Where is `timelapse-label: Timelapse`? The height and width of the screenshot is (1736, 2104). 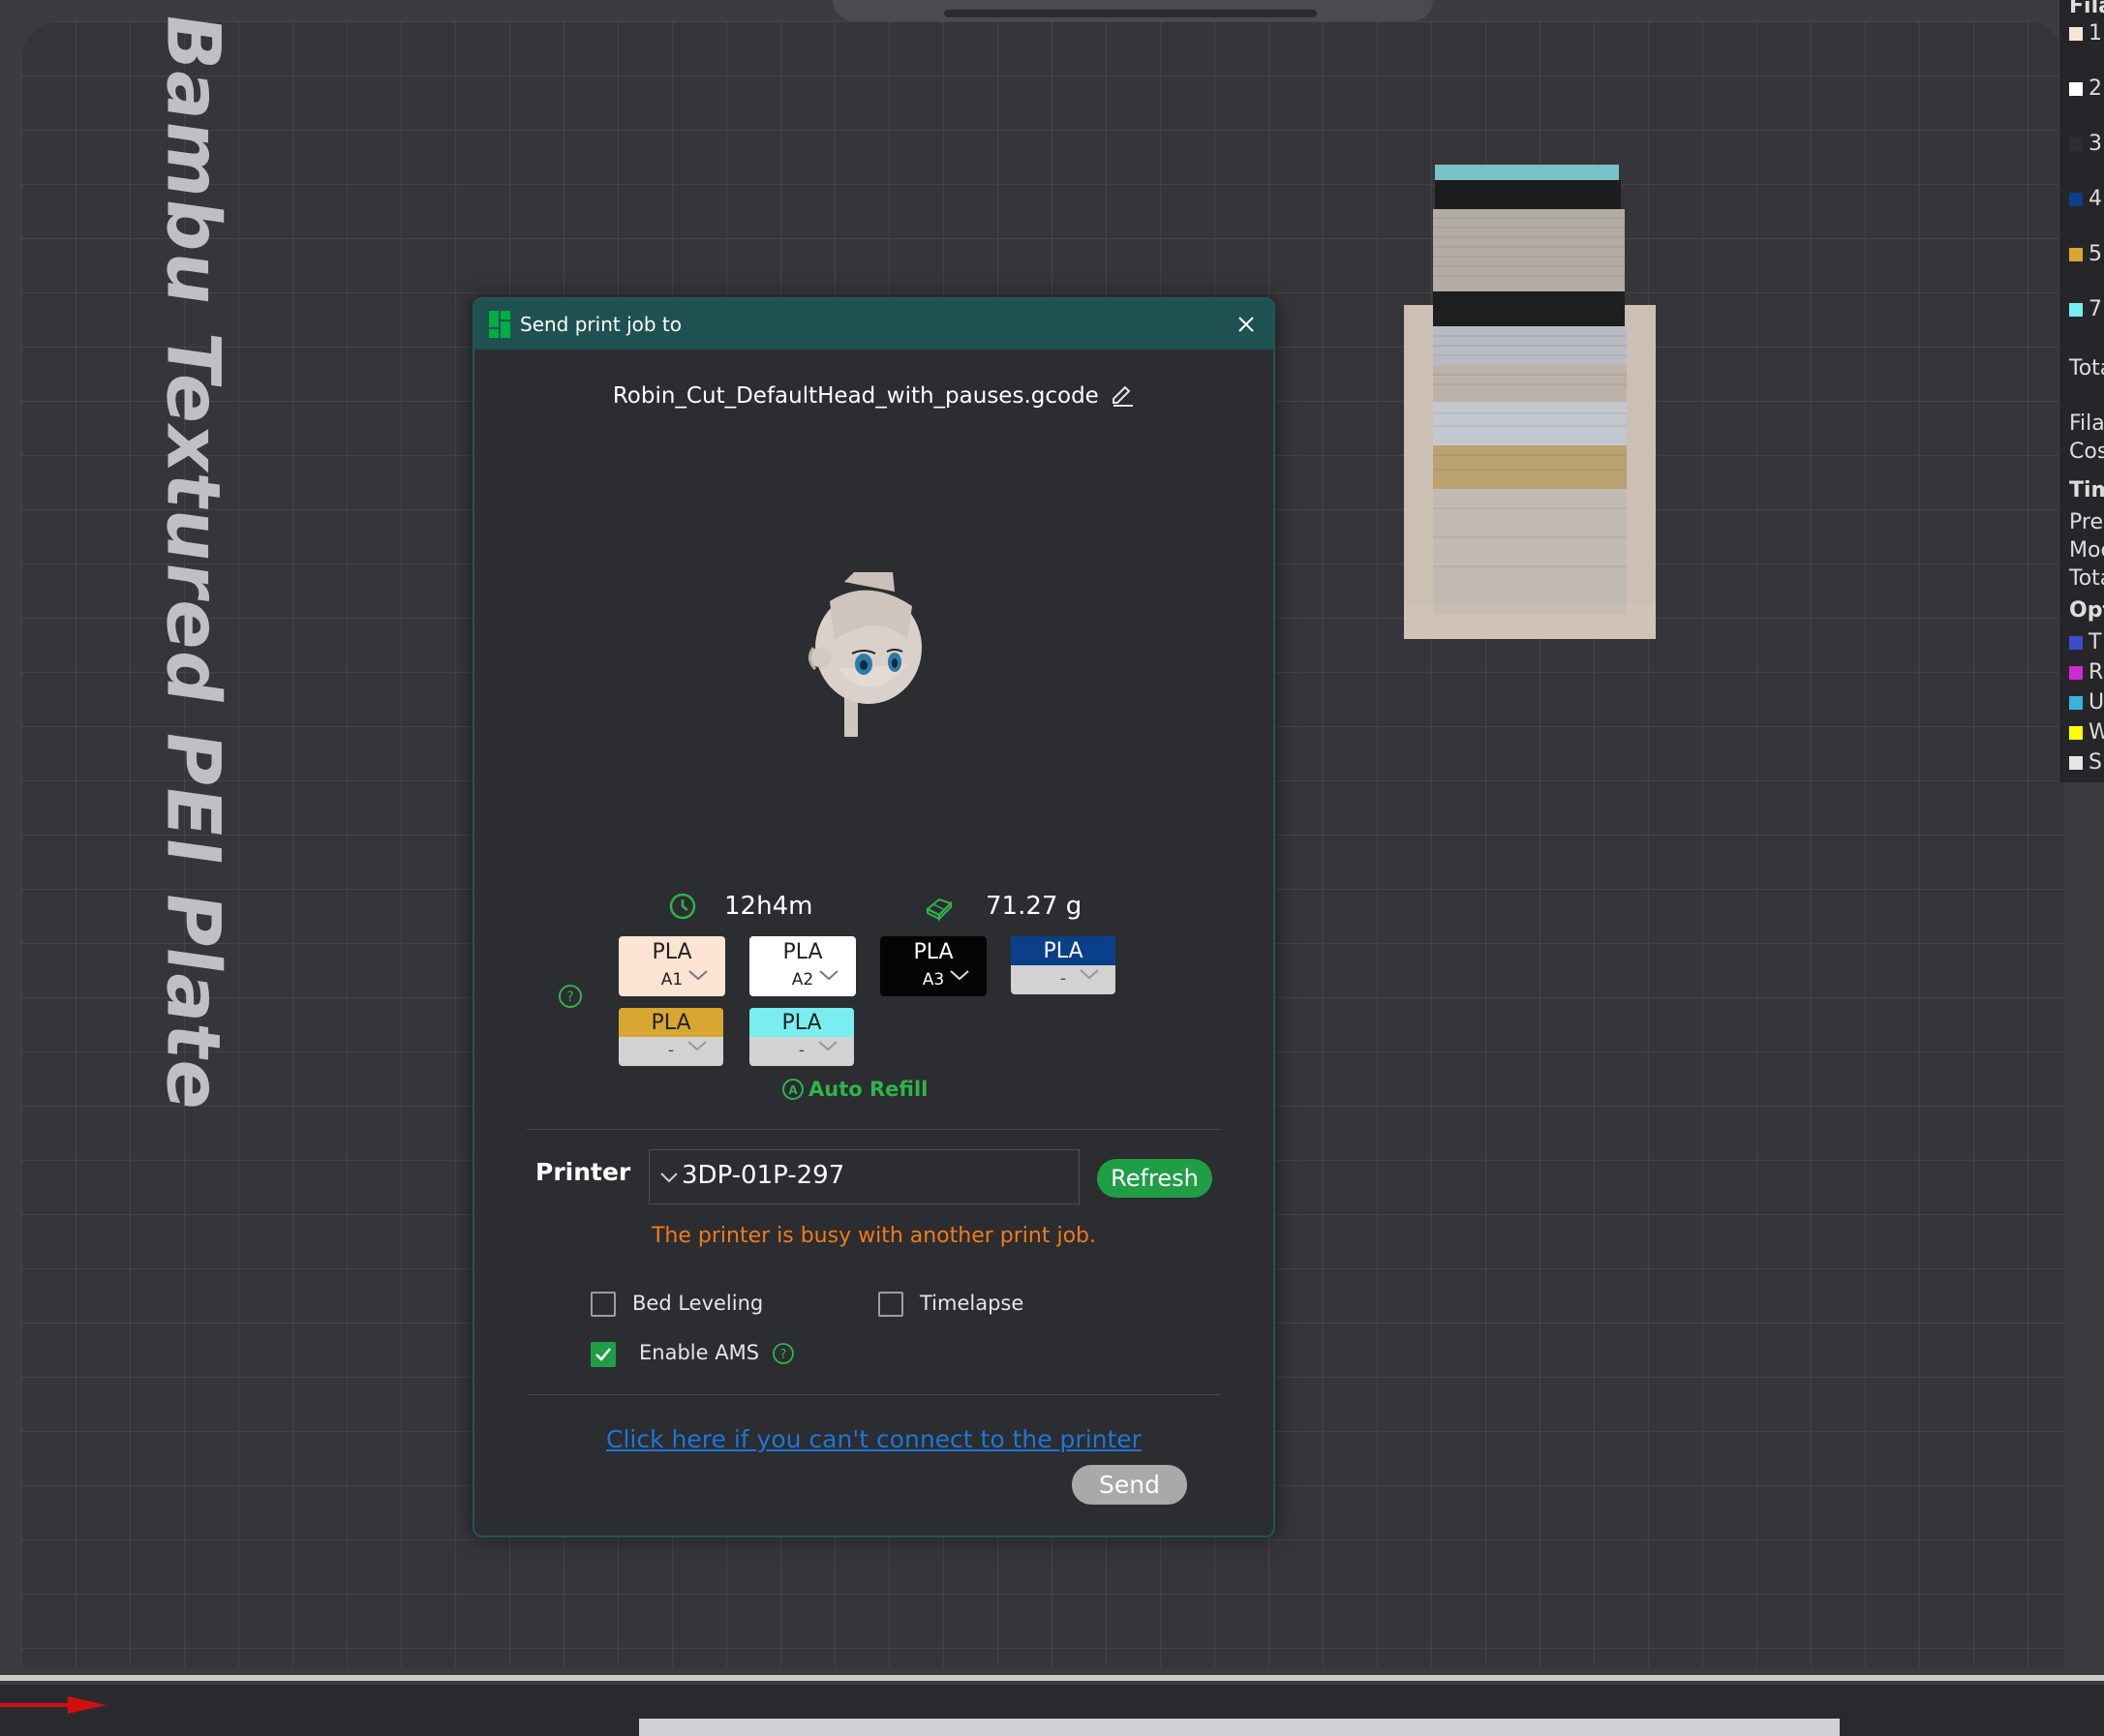
timelapse-label: Timelapse is located at coordinates (972, 1303).